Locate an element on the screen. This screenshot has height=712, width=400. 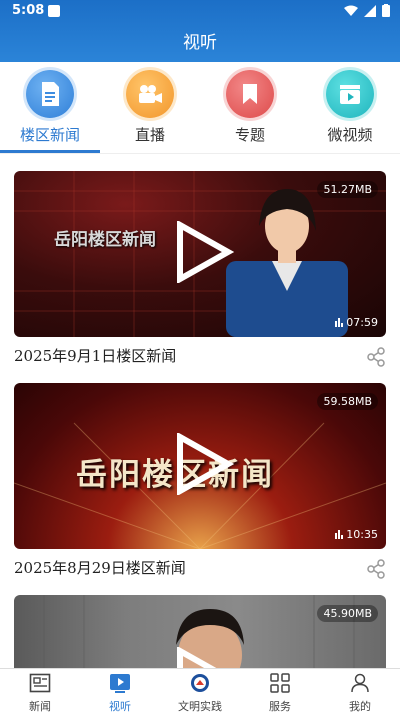
active-tab-indicator is located at coordinates (50, 151).